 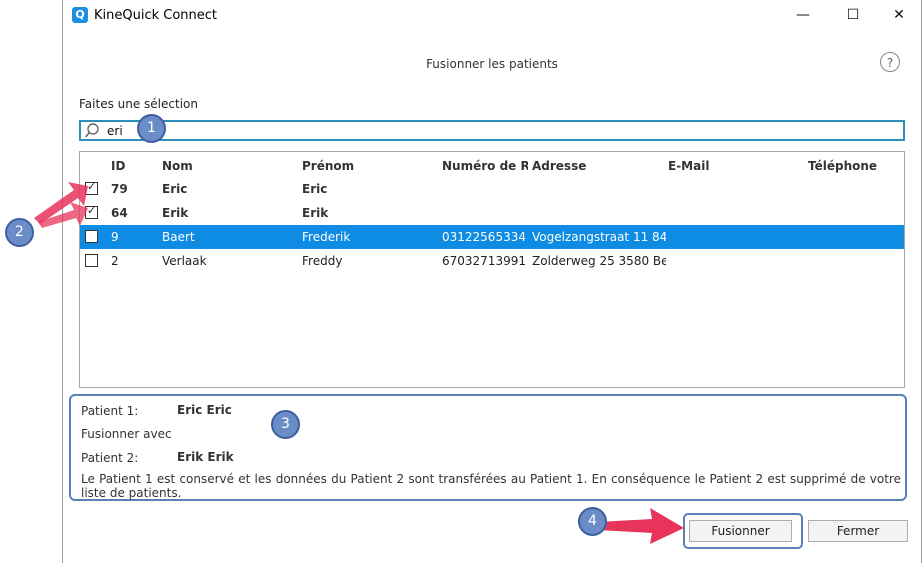 What do you see at coordinates (492, 213) in the screenshot?
I see `table-row: ✓ 64 Erik Erik` at bounding box center [492, 213].